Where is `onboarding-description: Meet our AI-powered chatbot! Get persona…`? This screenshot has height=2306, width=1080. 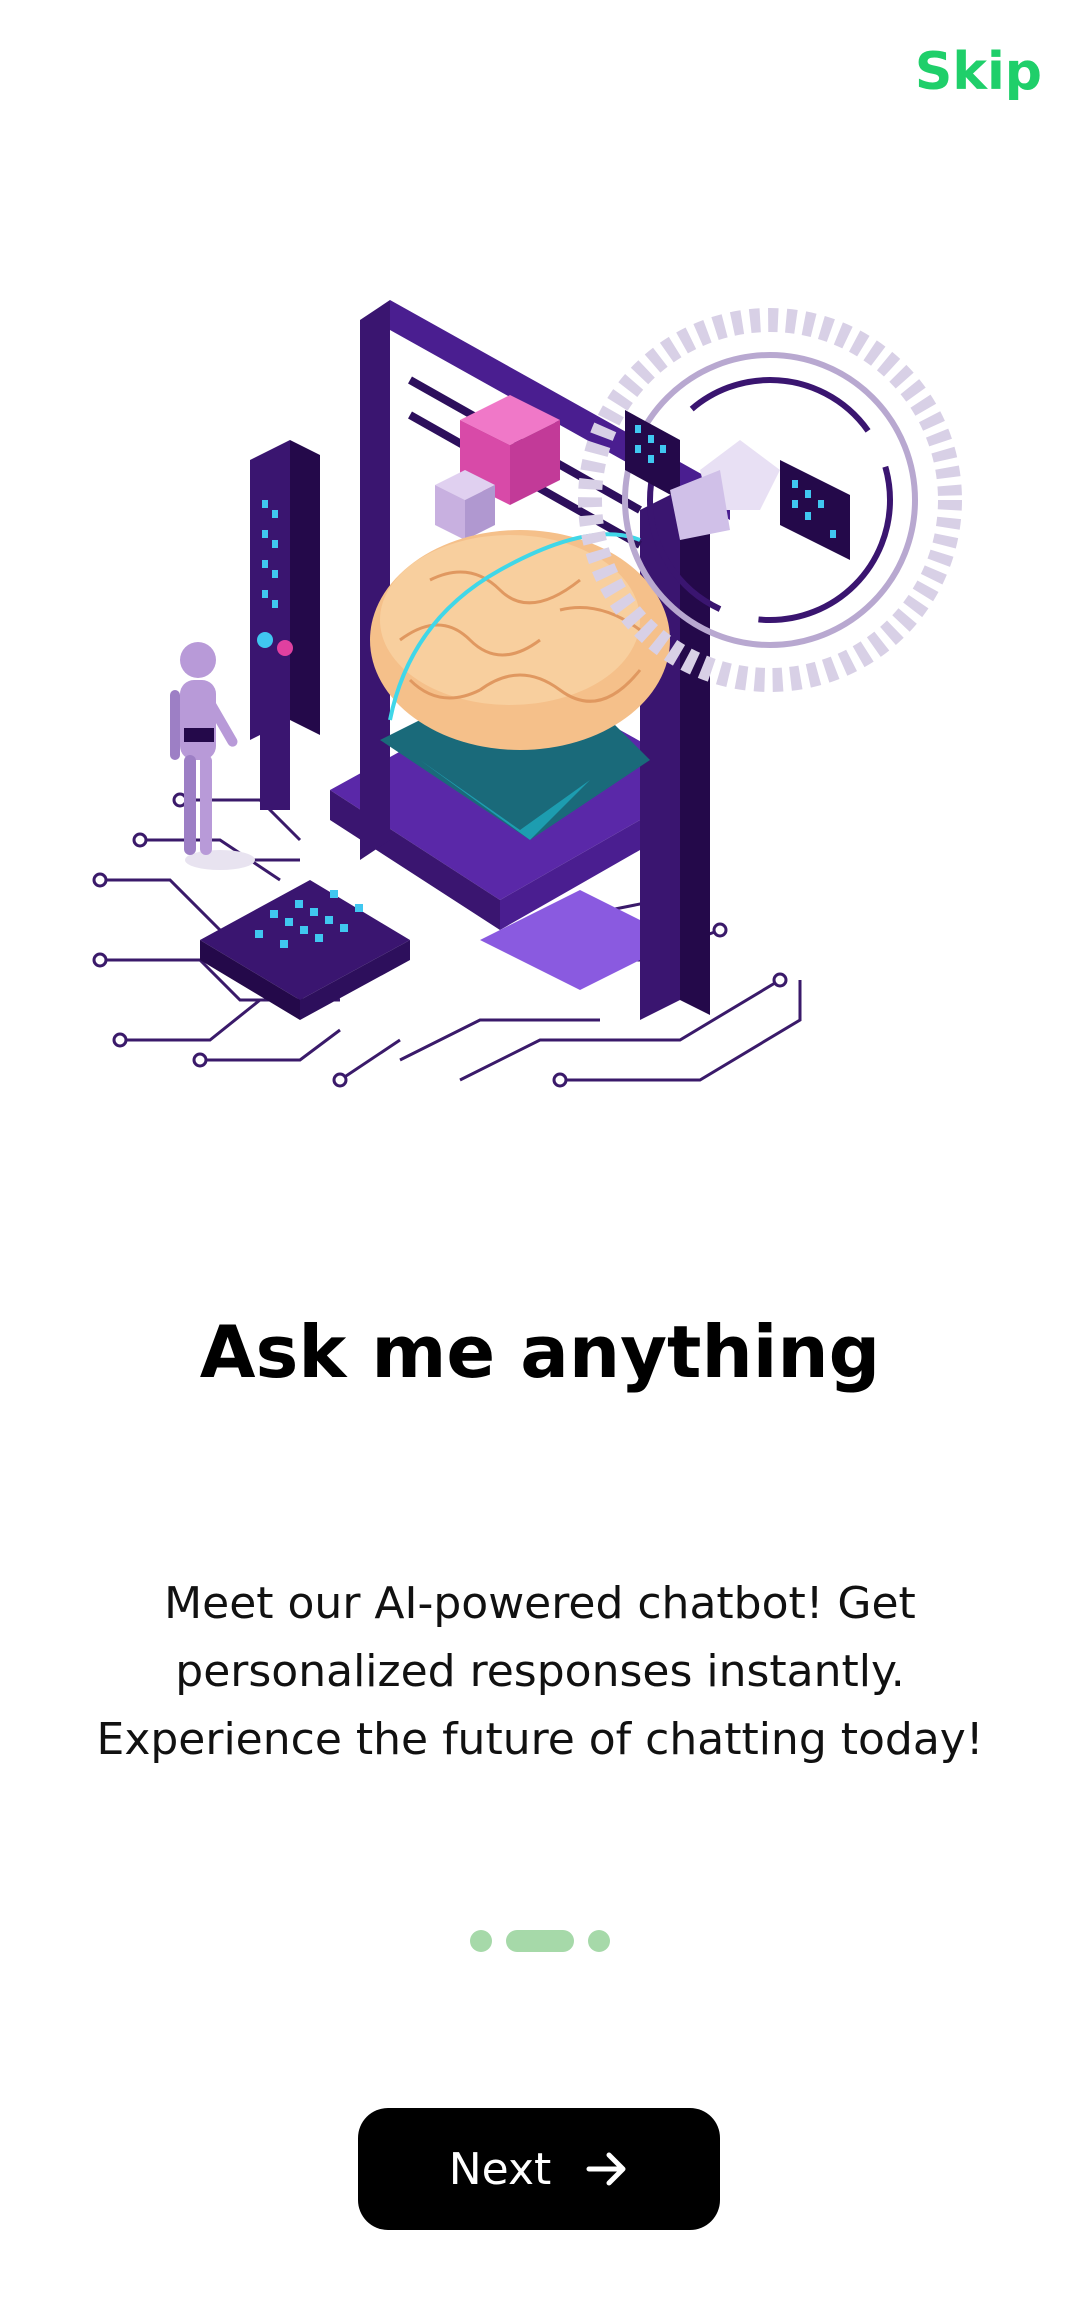 onboarding-description: Meet our AI-powered chatbot! Get persona… is located at coordinates (540, 1671).